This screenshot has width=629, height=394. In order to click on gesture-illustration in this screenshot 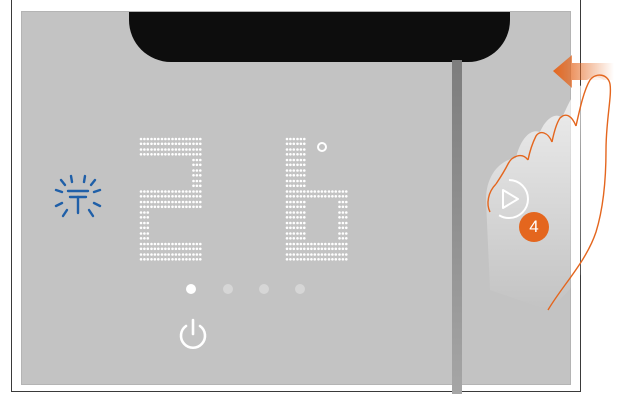, I will do `click(550, 183)`.